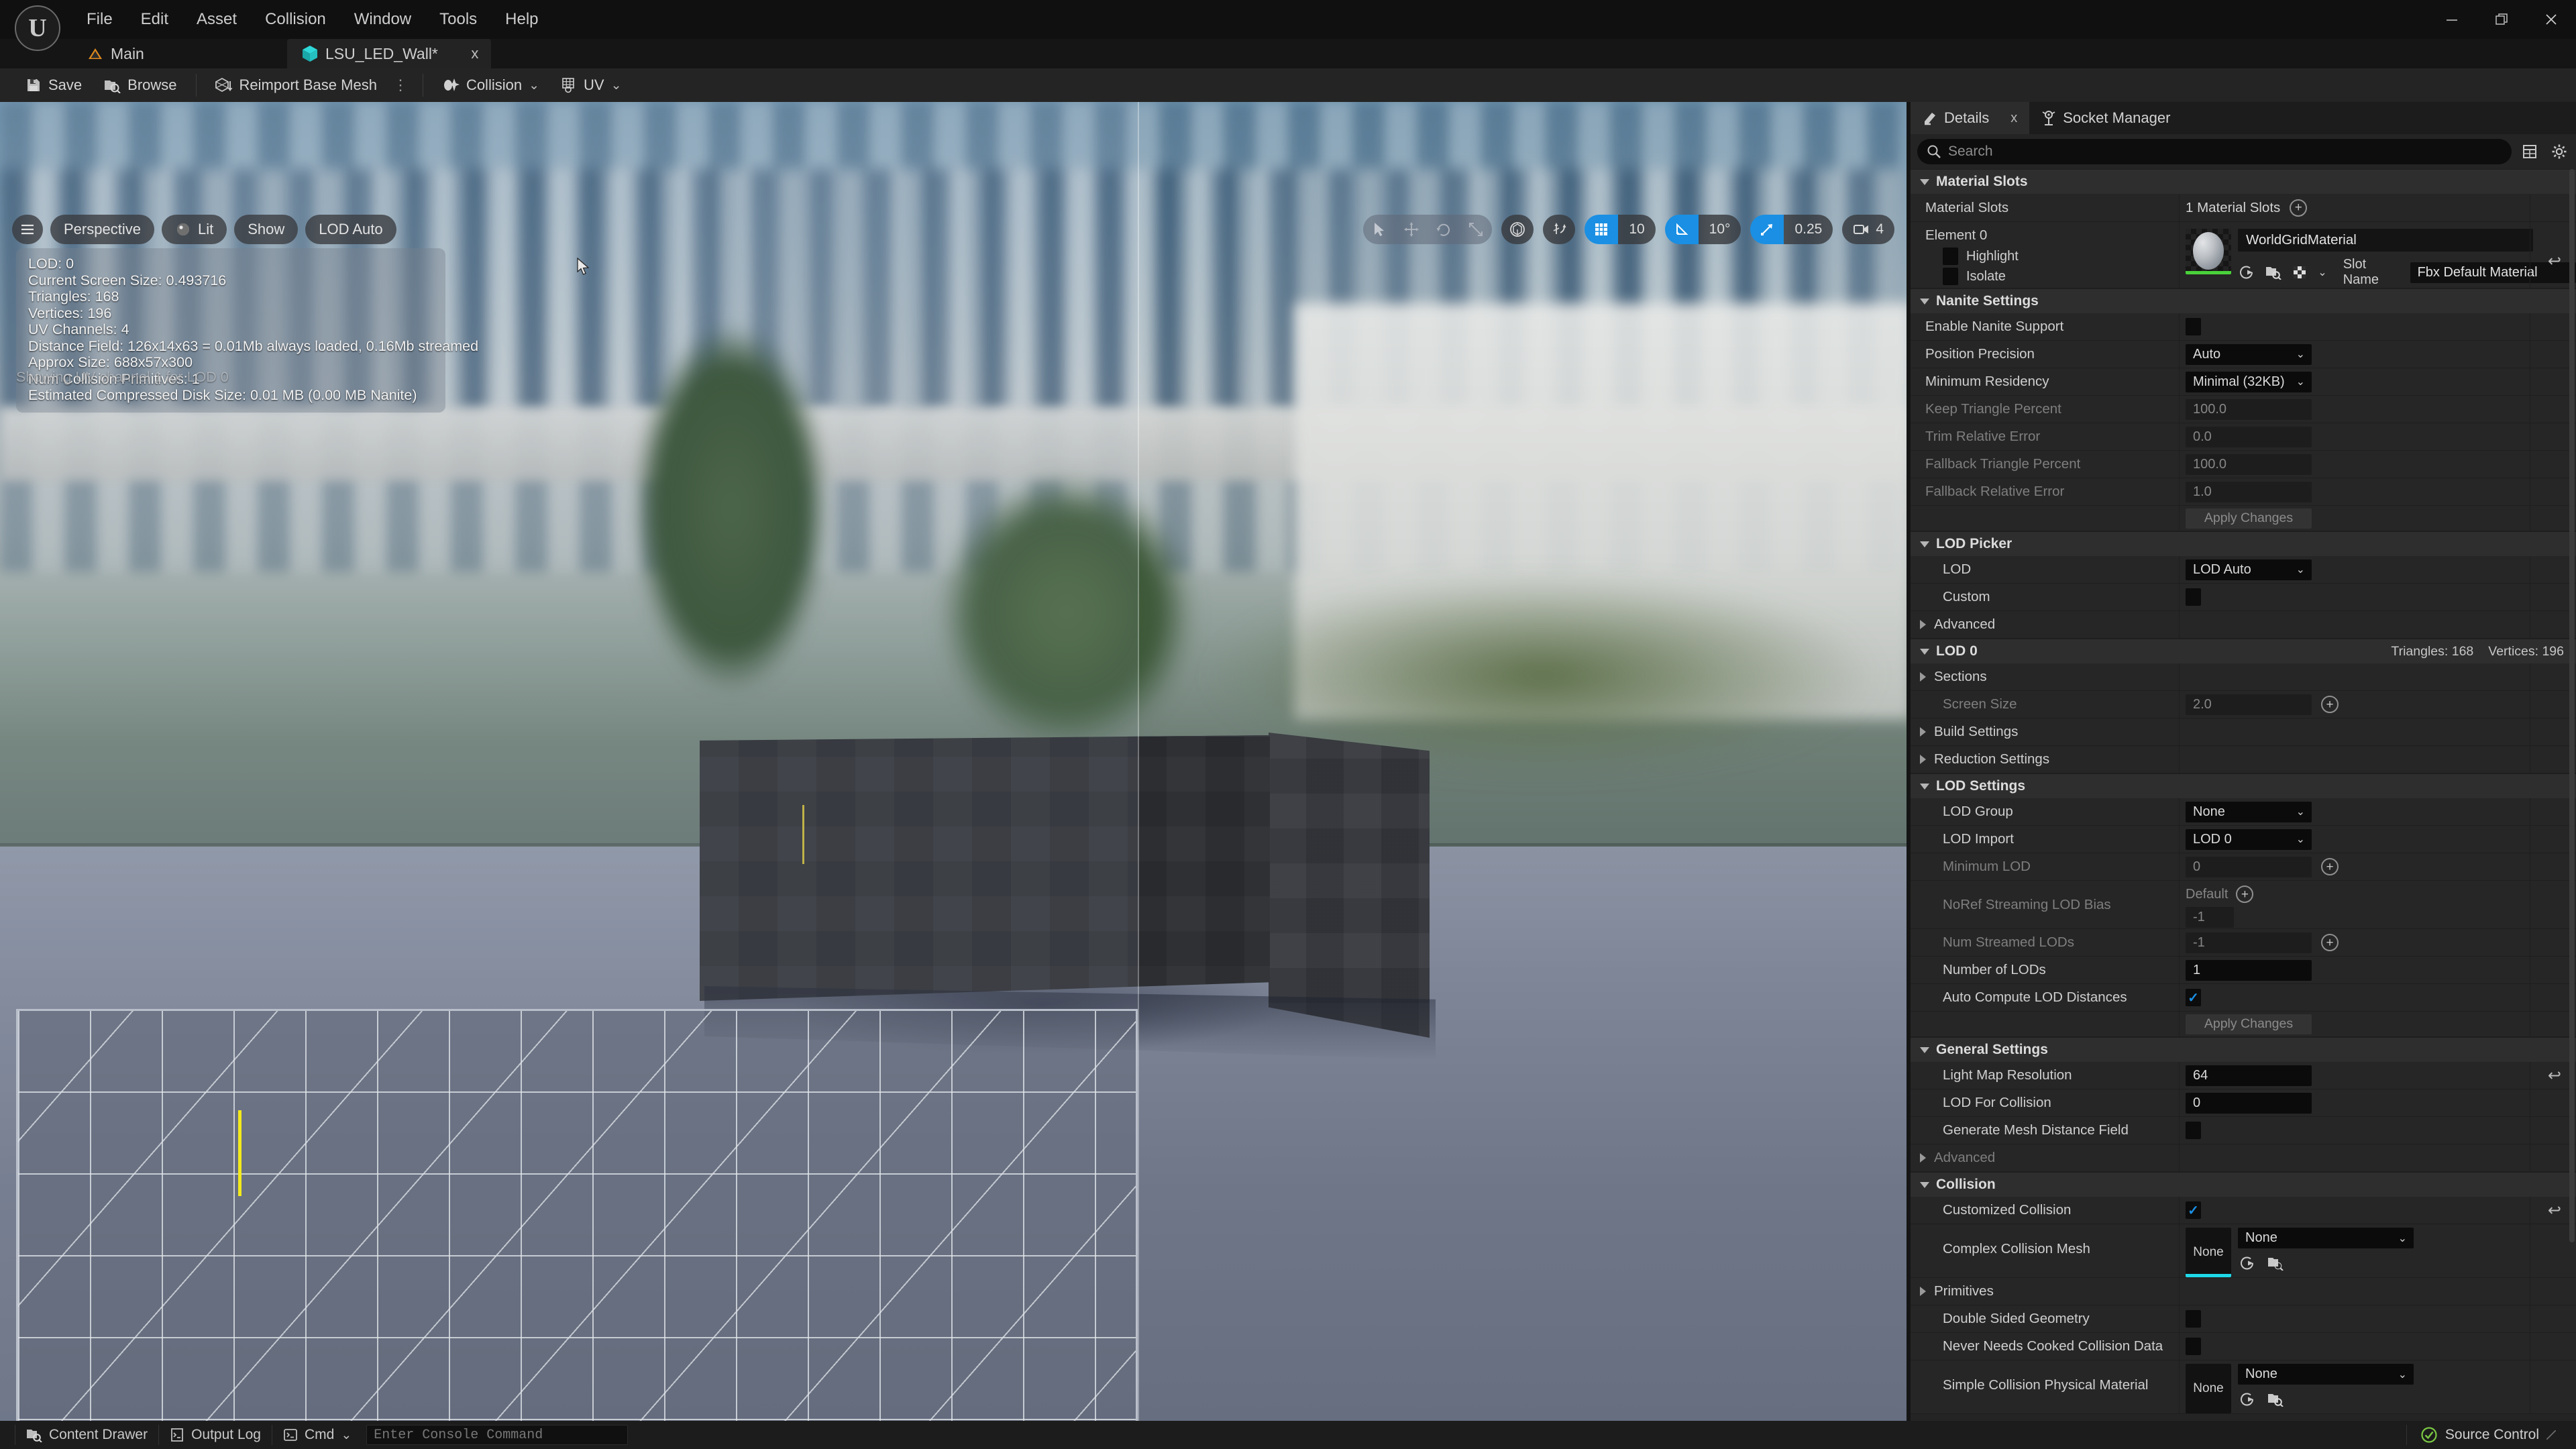 Image resolution: width=2576 pixels, height=1449 pixels. I want to click on console-command-input: Enter Console Command, so click(497, 1435).